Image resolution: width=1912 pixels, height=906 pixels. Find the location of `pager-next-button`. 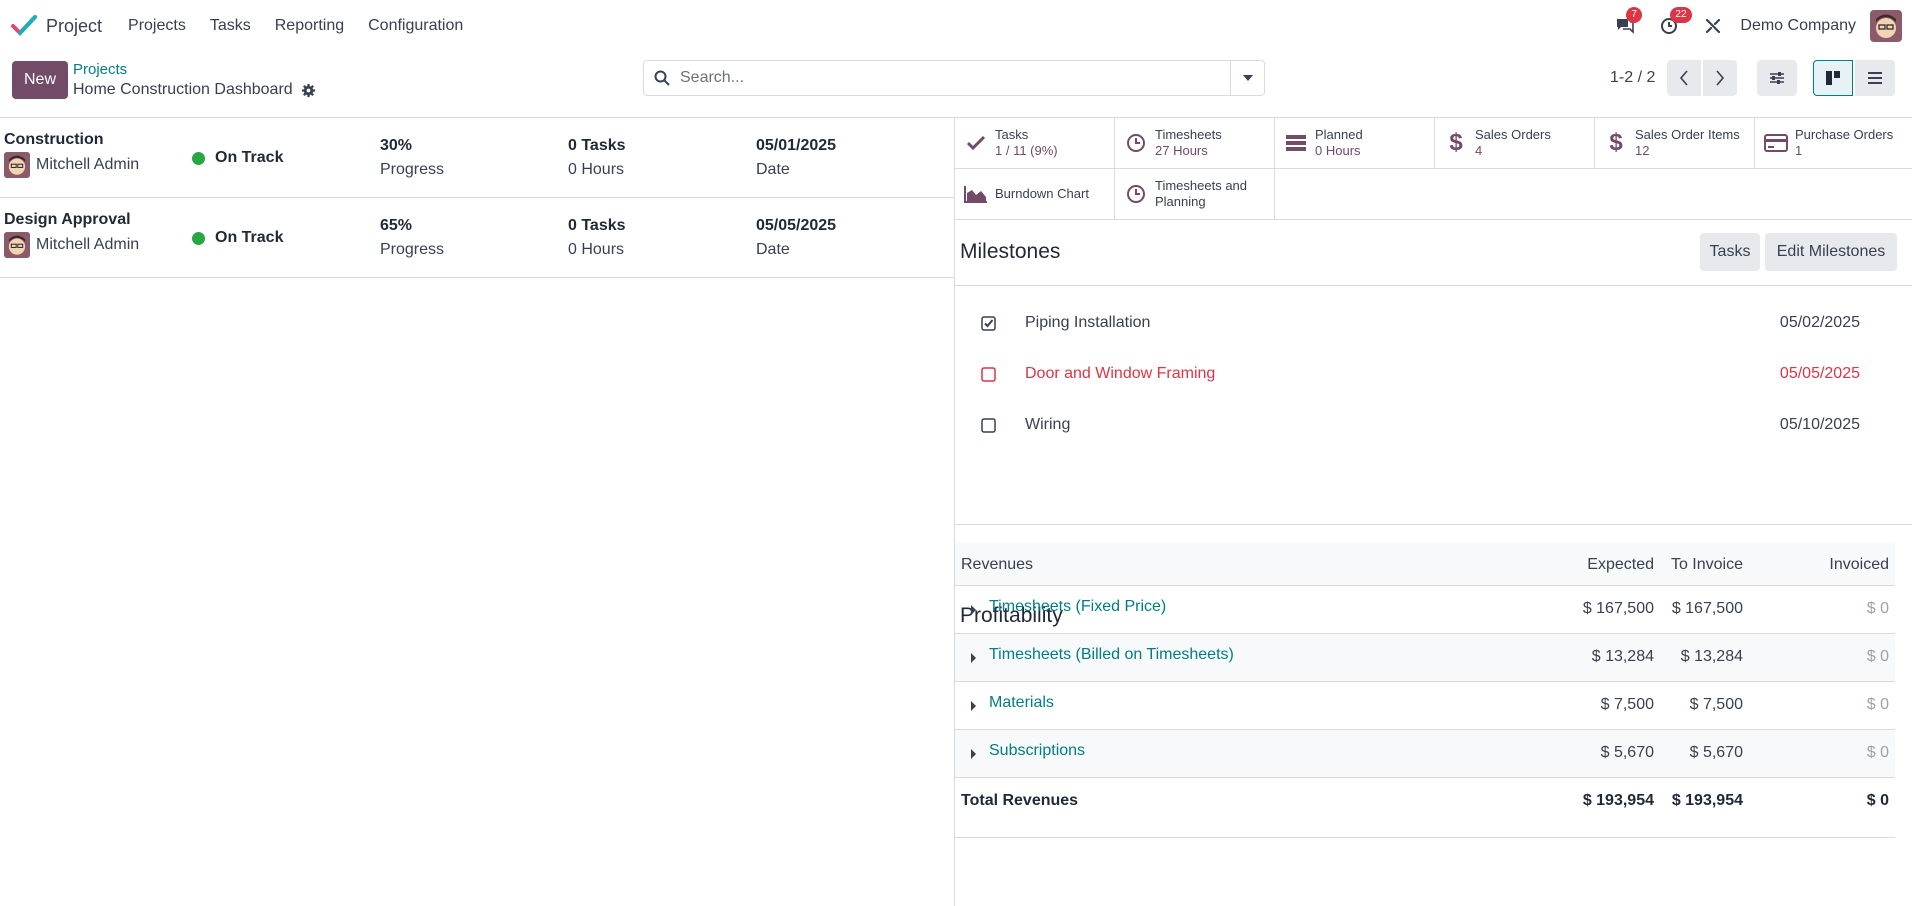

pager-next-button is located at coordinates (1720, 78).